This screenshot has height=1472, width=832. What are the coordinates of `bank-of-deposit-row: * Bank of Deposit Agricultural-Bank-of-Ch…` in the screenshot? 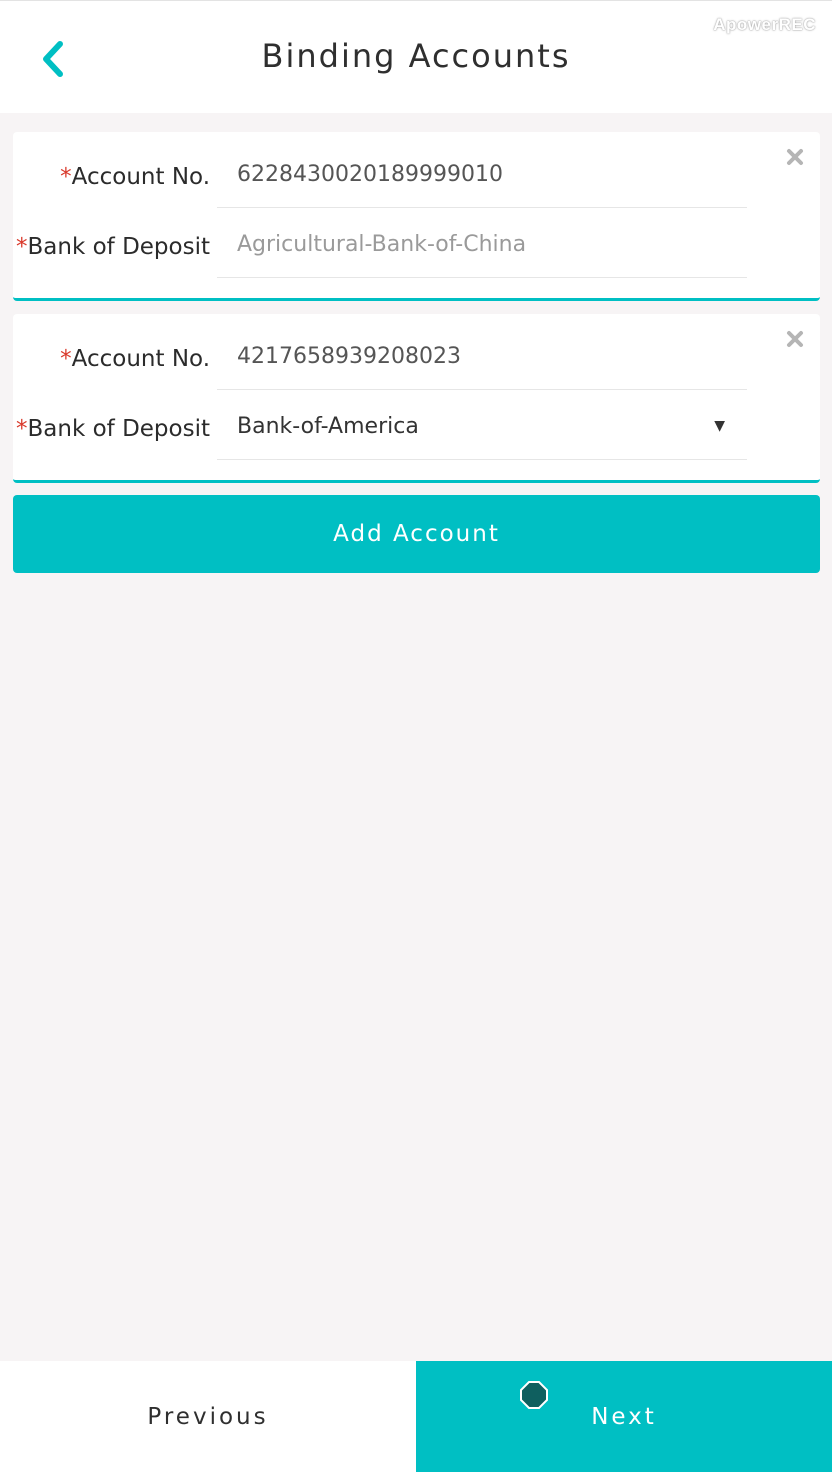 It's located at (416, 247).